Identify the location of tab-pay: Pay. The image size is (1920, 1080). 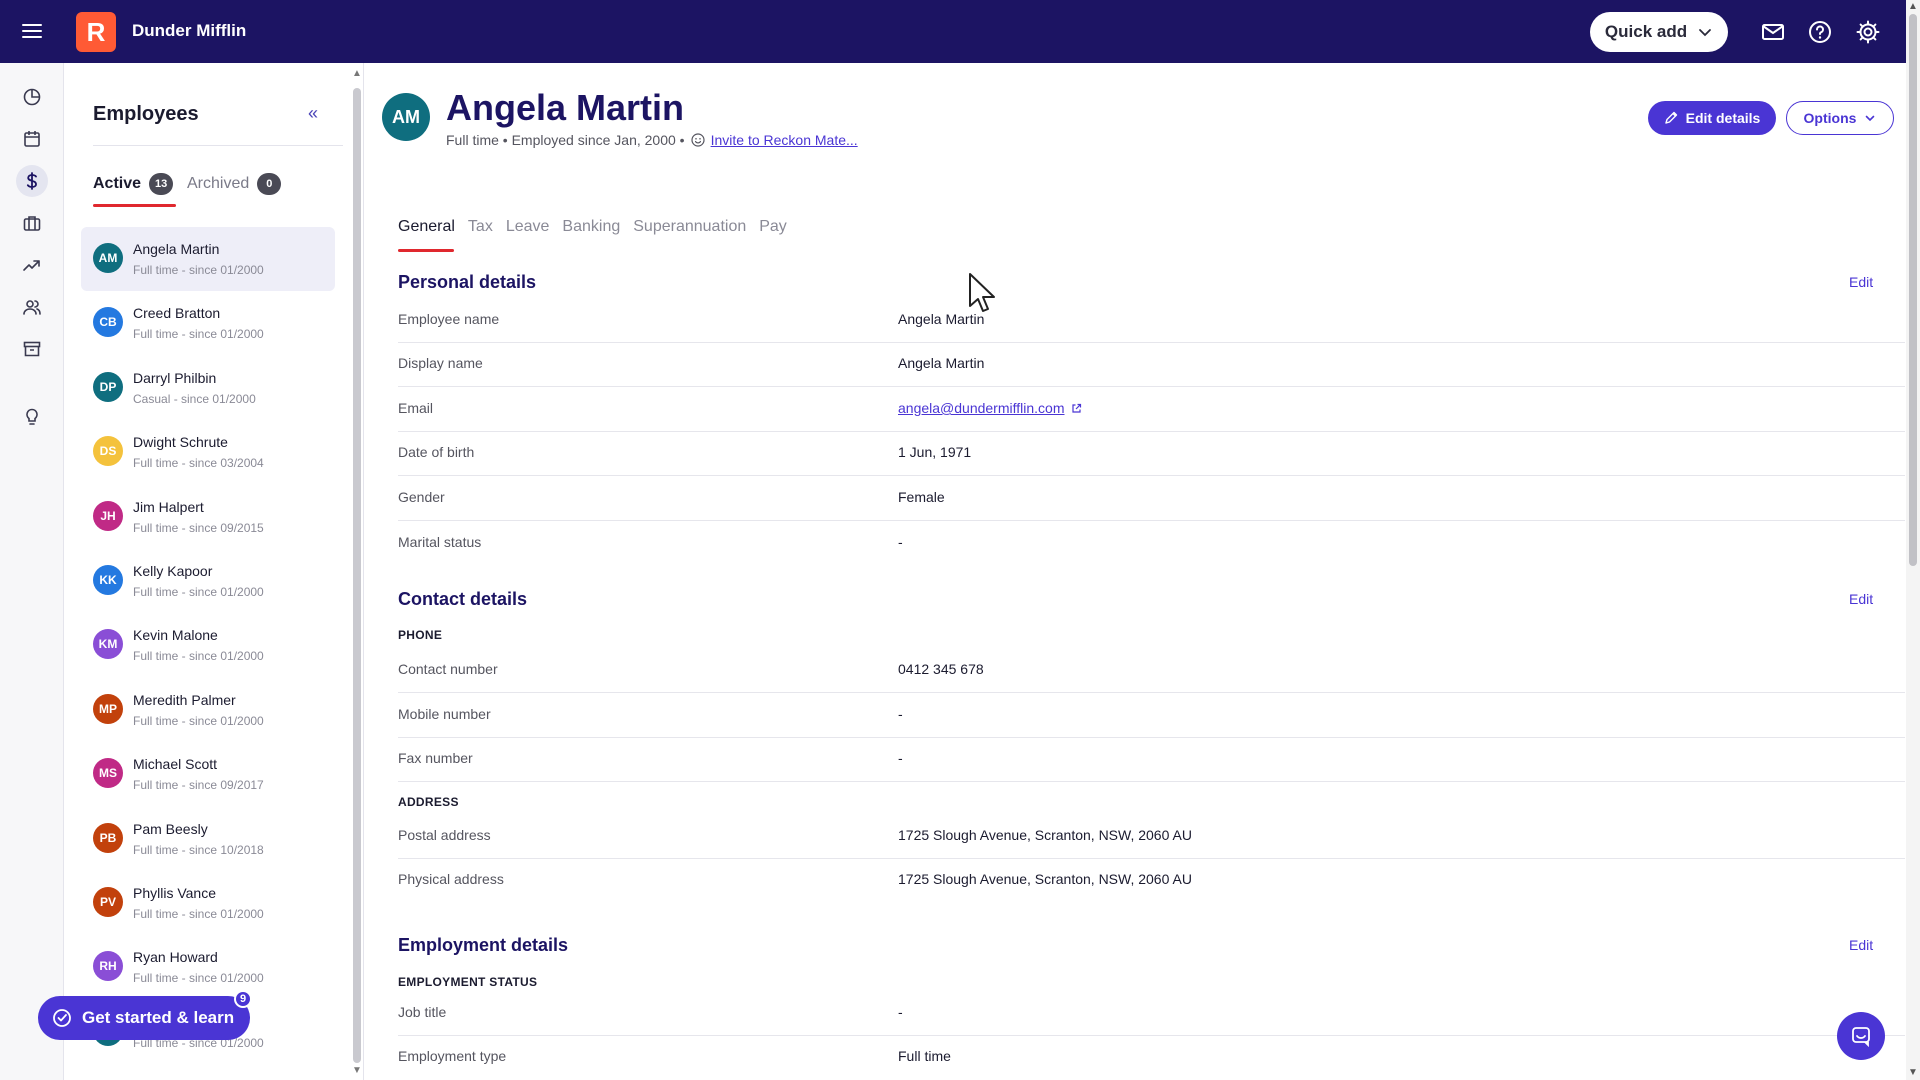
(773, 227).